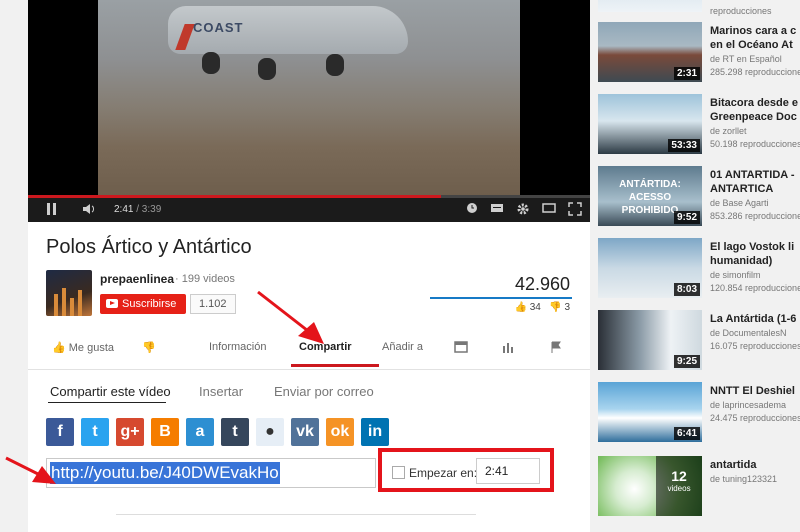  What do you see at coordinates (746, 59) in the screenshot?
I see `related-channel: de RT en Español` at bounding box center [746, 59].